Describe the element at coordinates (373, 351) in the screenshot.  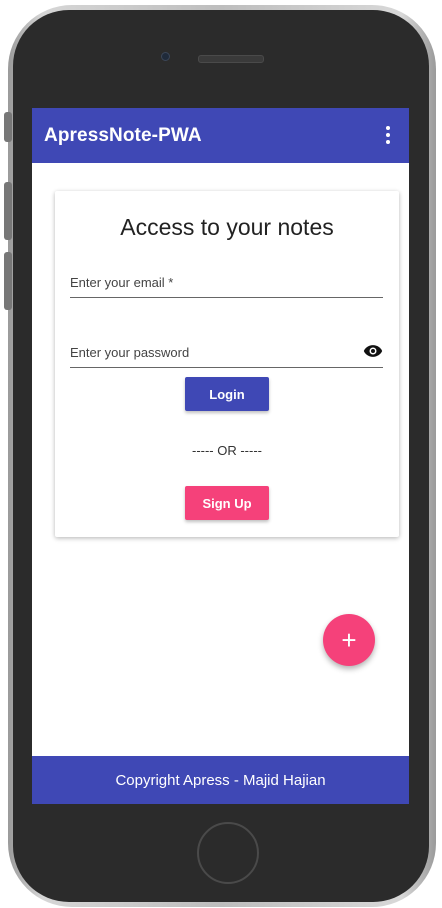
I see `eye-icon` at that location.